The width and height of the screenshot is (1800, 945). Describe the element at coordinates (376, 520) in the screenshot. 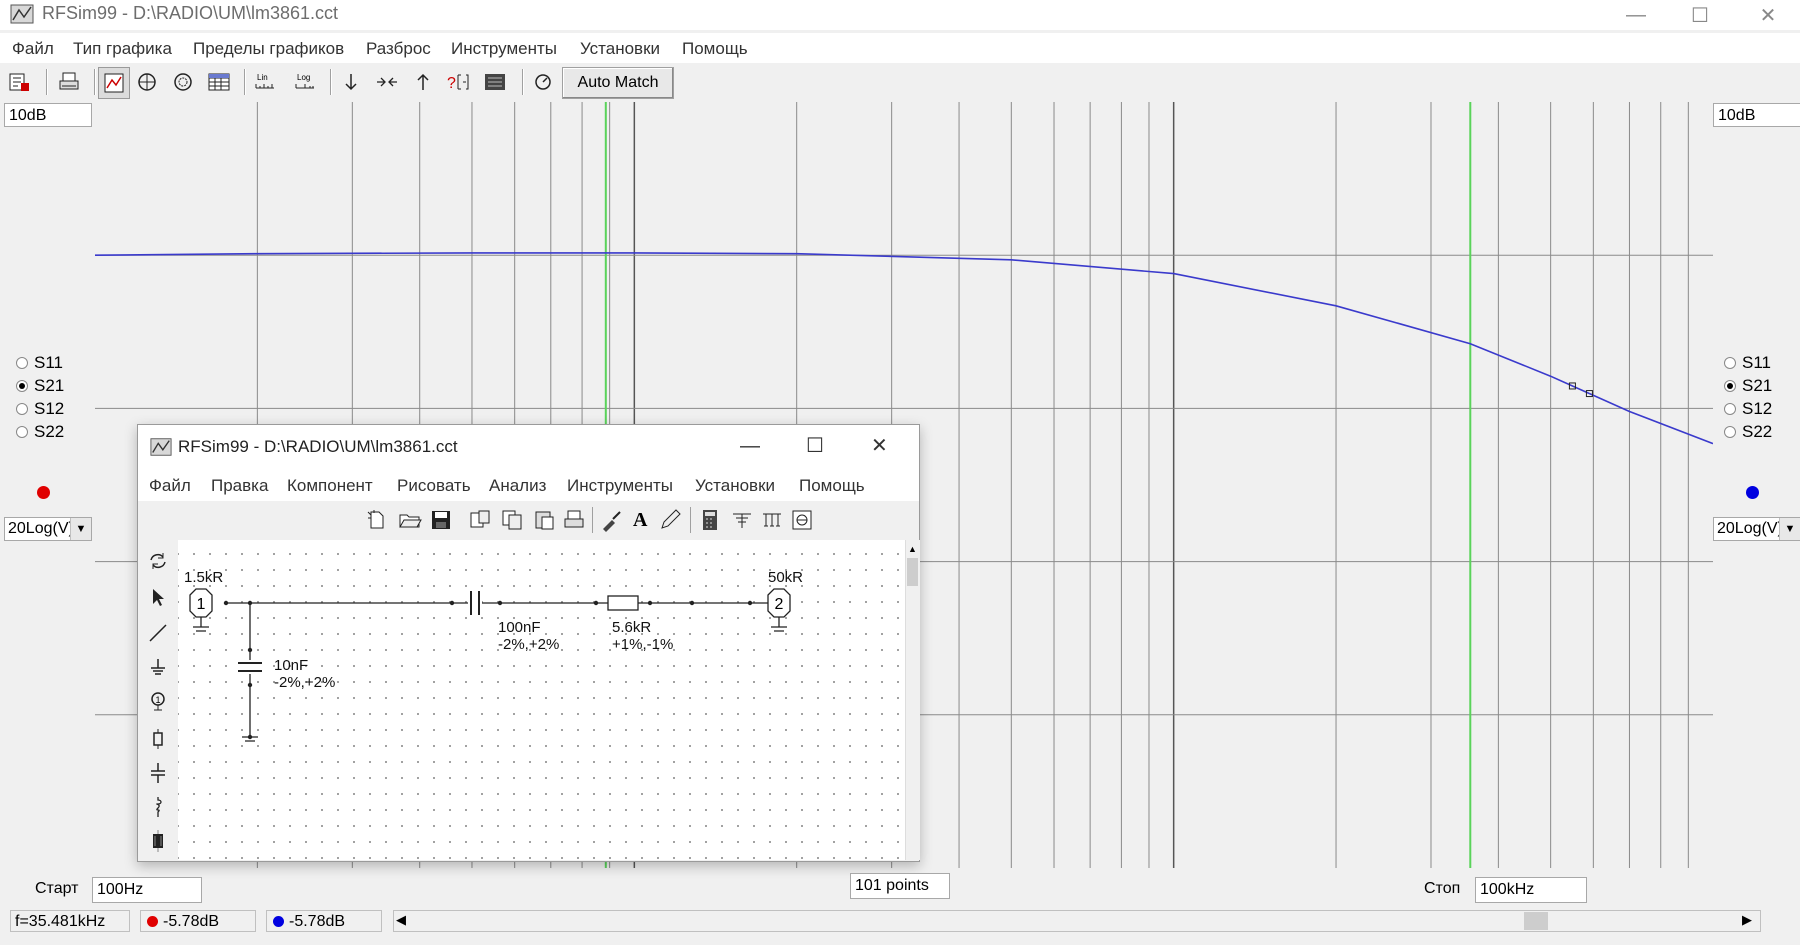

I see `new-file-icon` at that location.